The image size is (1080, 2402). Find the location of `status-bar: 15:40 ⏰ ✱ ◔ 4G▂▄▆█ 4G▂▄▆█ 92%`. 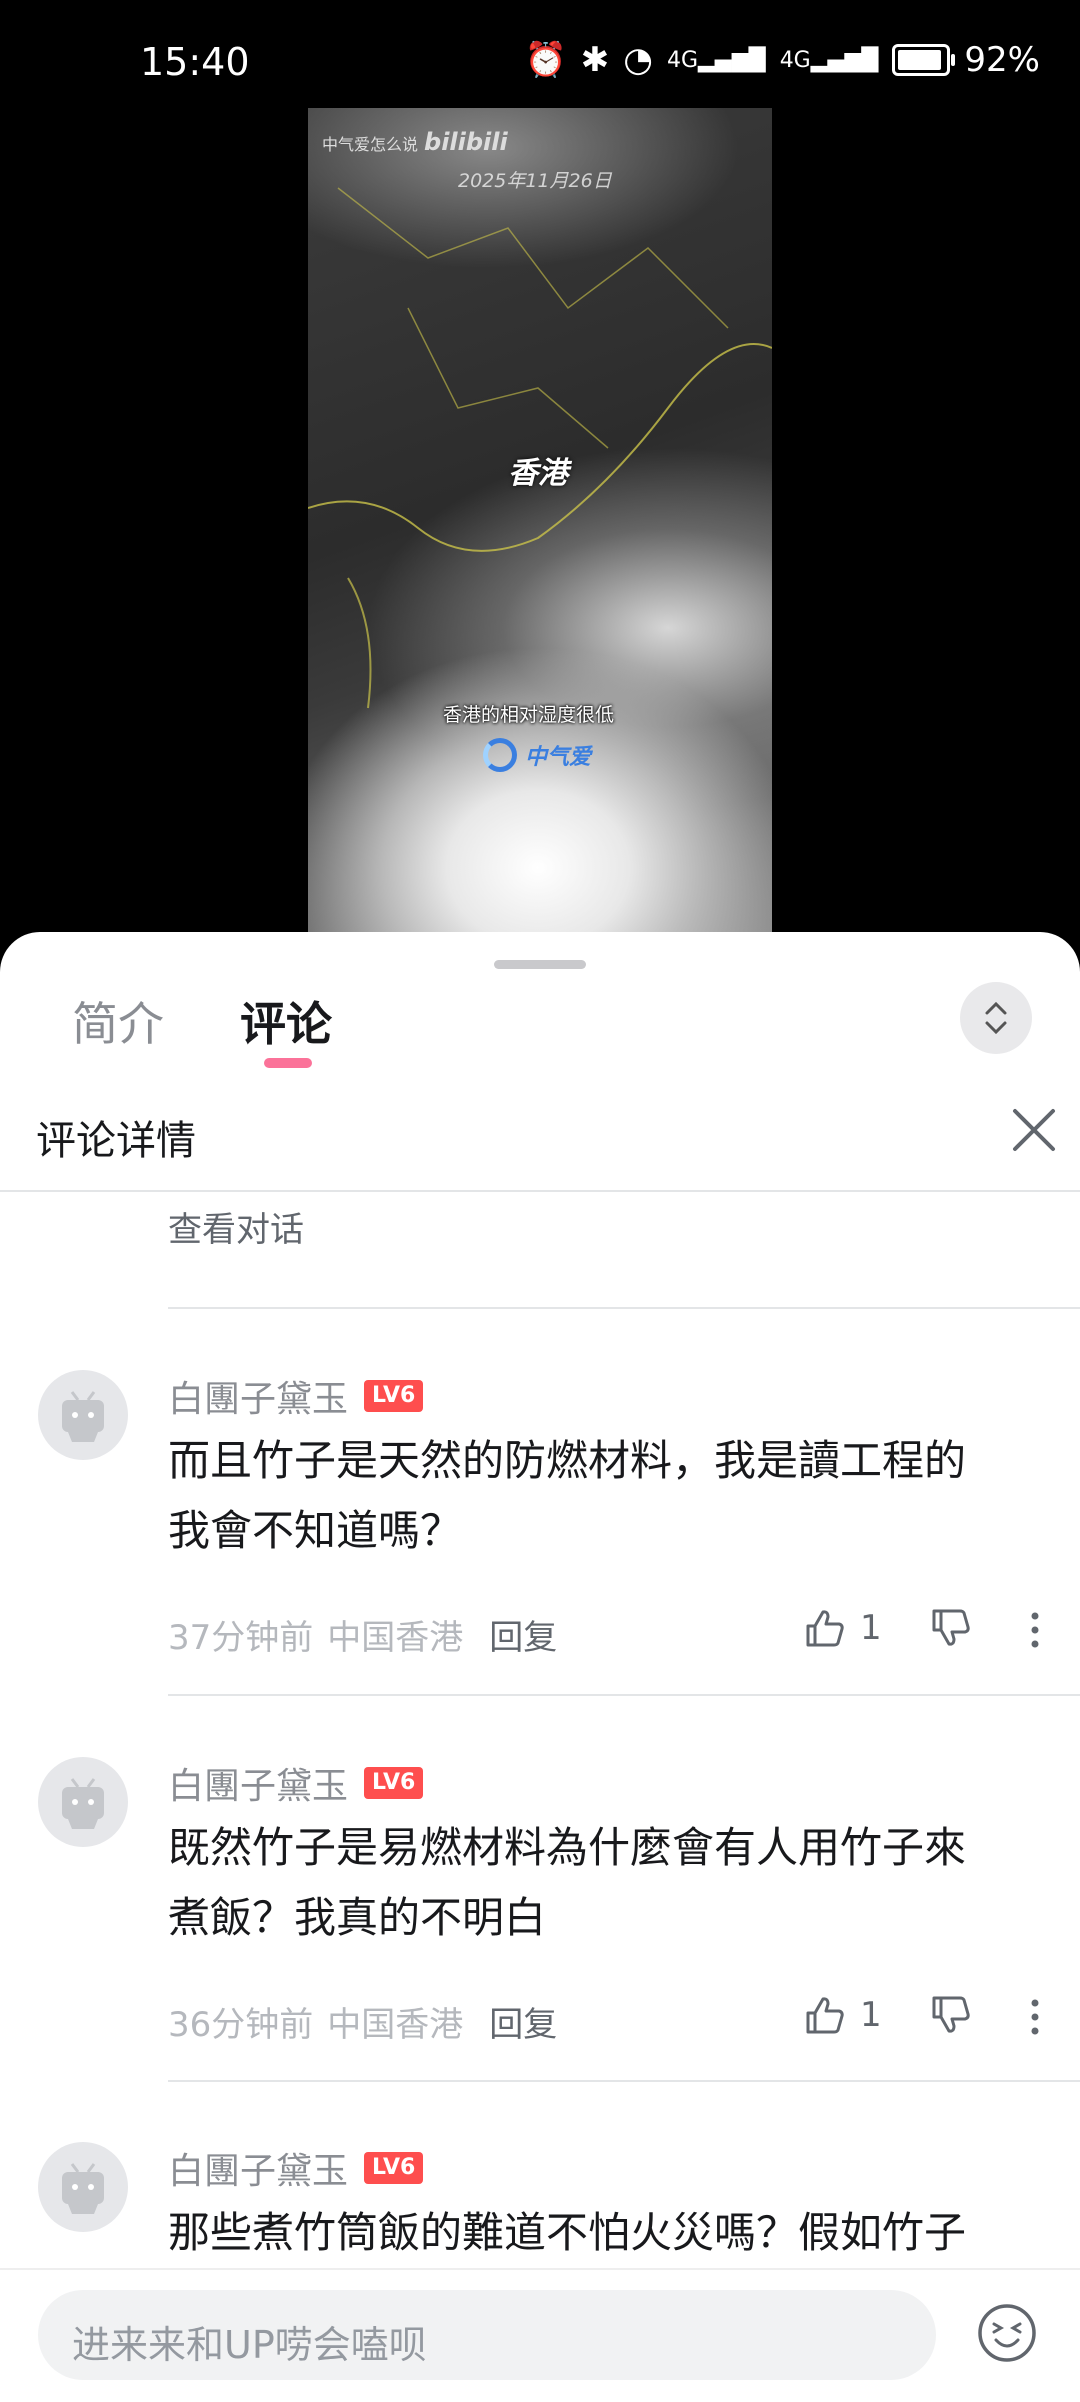

status-bar: 15:40 ⏰ ✱ ◔ 4G▂▄▆█ 4G▂▄▆█ 92% is located at coordinates (540, 50).